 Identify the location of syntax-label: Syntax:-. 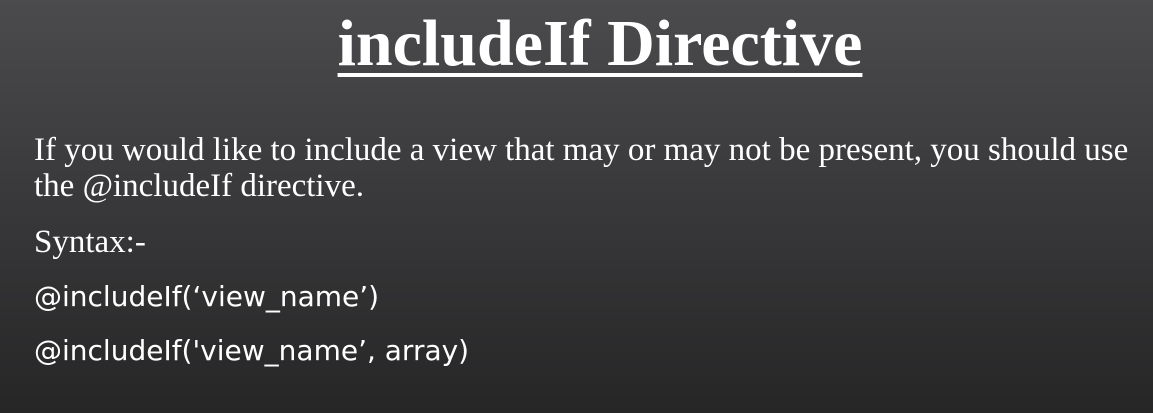
(90, 242).